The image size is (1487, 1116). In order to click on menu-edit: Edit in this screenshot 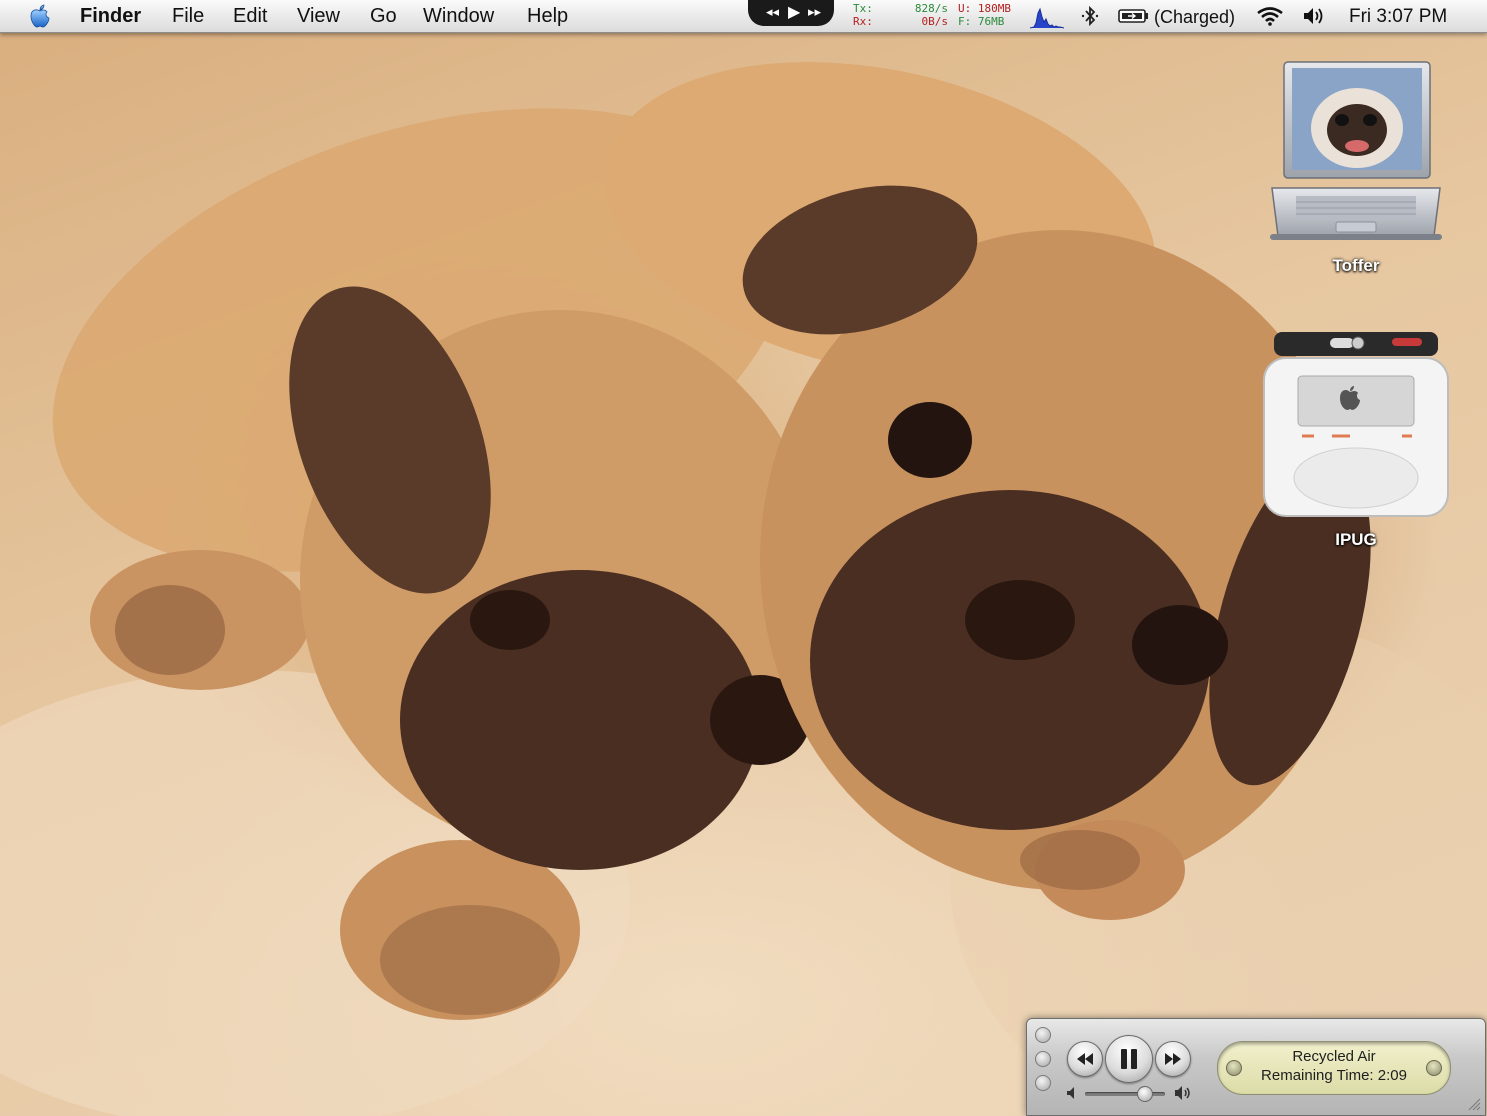, I will do `click(250, 16)`.